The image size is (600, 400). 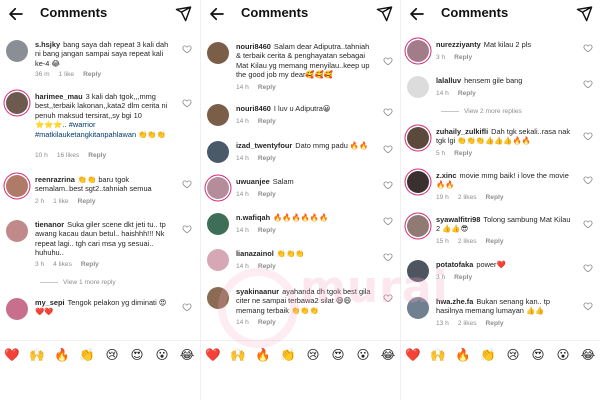 I want to click on view-replies-button: View 1 more reply, so click(x=78, y=282).